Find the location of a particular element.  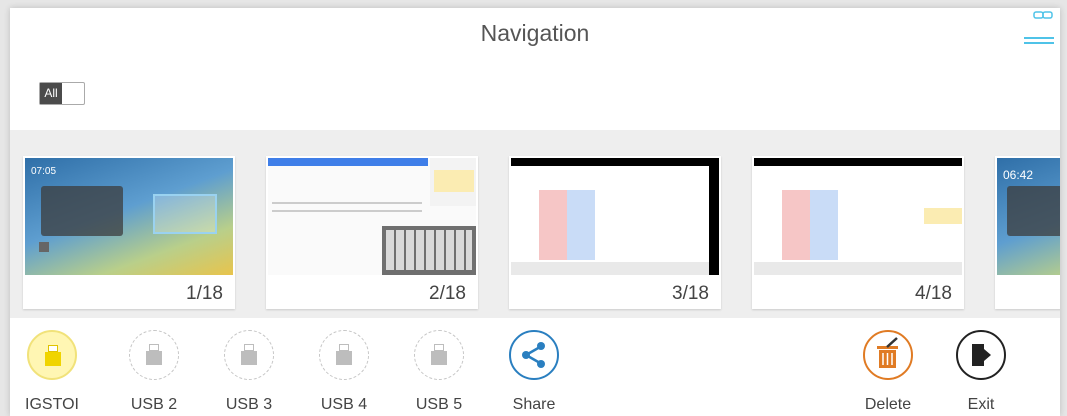

share-label: Share is located at coordinates (534, 404).